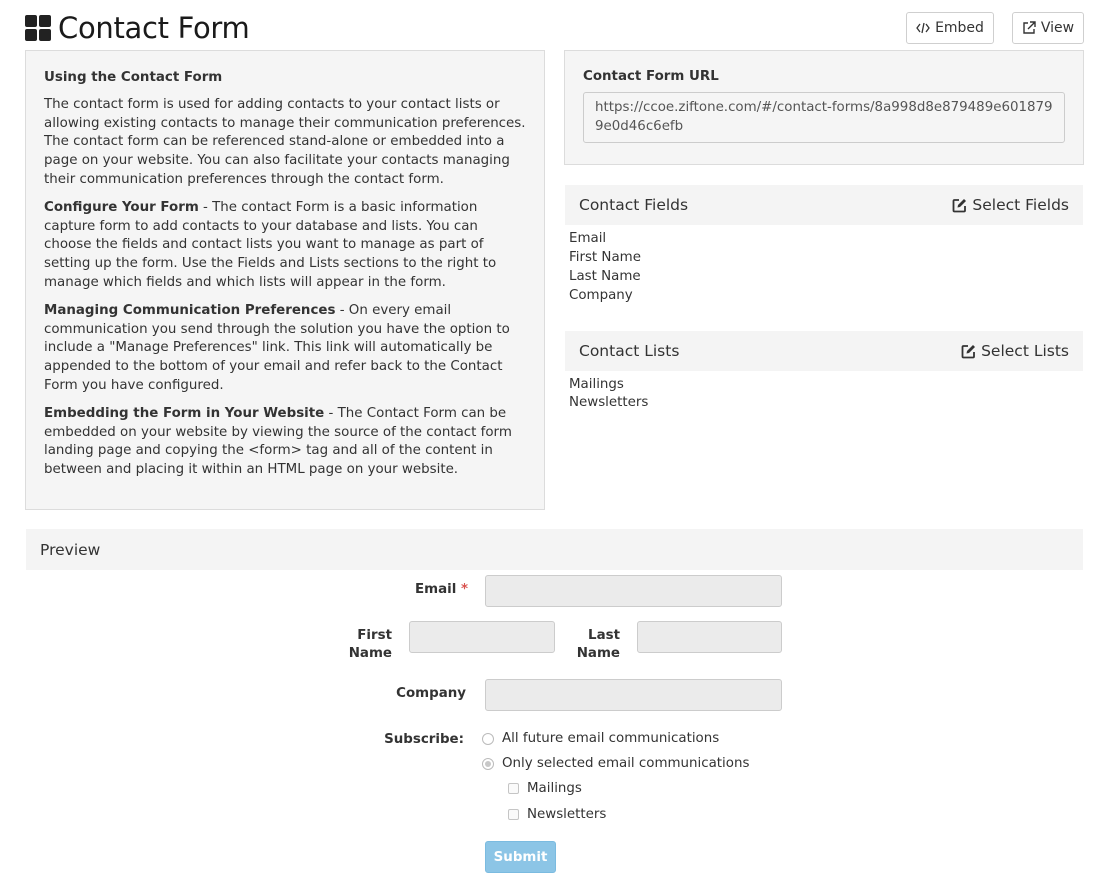  I want to click on select-fields-button: Select Fields, so click(1010, 205).